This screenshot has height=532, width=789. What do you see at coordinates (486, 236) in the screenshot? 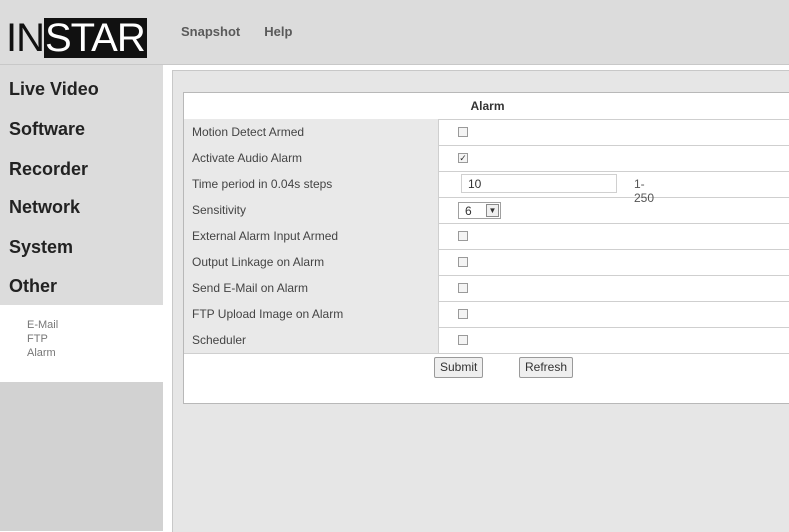
I see `row-external-alarm: External Alarm Input Armed` at bounding box center [486, 236].